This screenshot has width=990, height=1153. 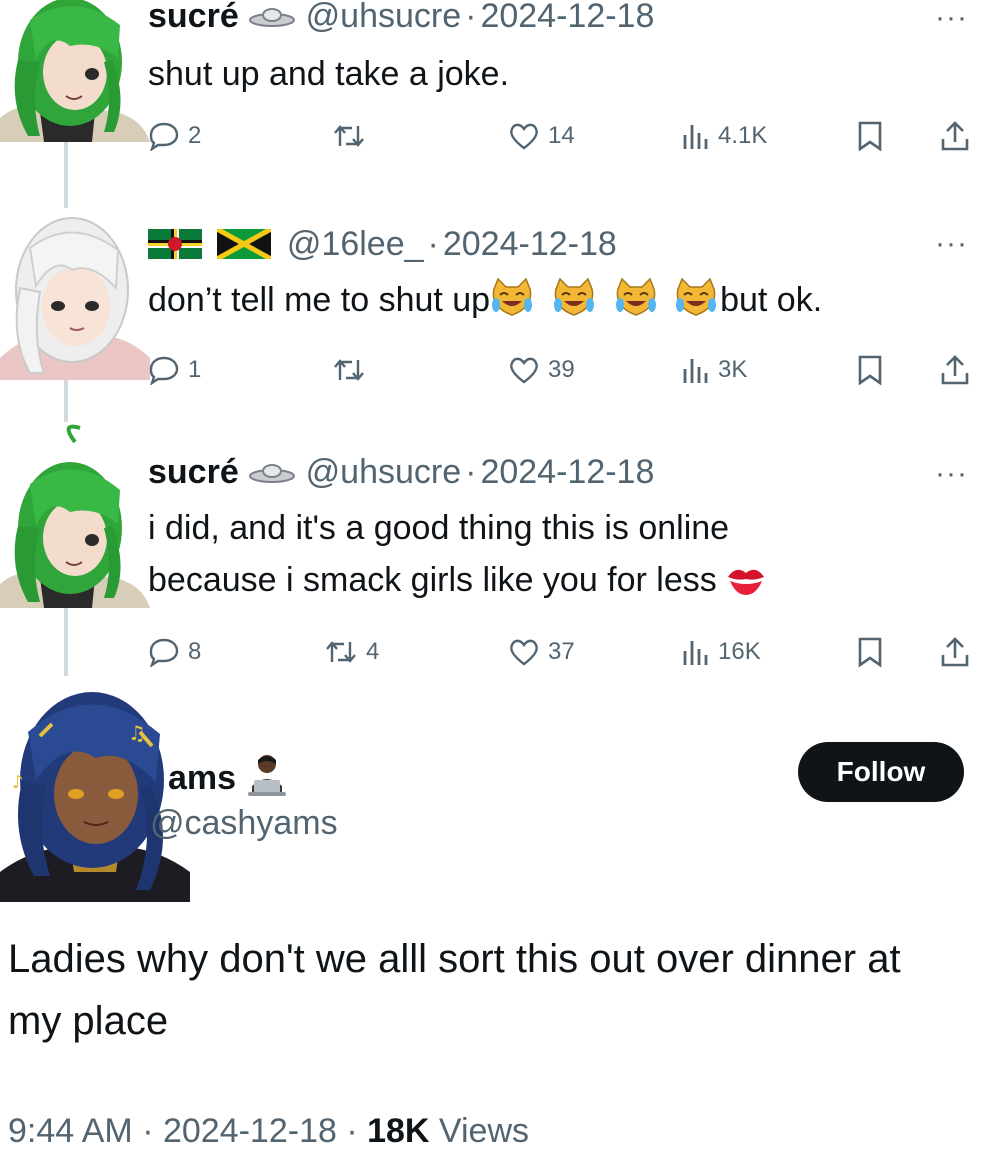 I want to click on reply-button: 2, so click(x=174, y=136).